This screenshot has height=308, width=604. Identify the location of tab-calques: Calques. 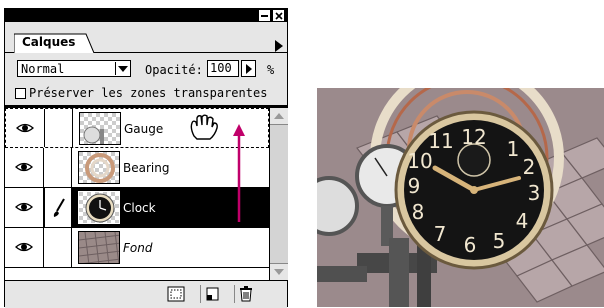
(54, 42).